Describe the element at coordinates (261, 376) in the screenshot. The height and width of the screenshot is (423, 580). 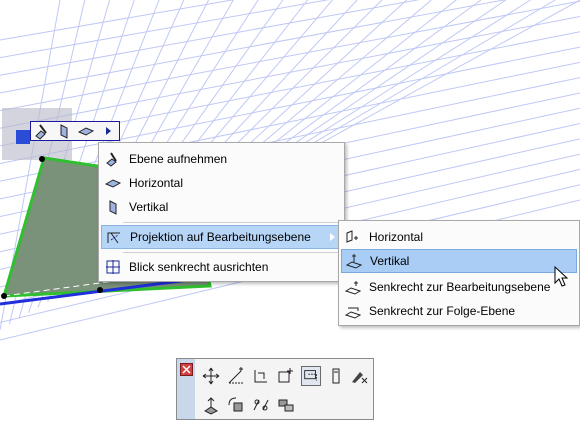
I see `offset-icon` at that location.